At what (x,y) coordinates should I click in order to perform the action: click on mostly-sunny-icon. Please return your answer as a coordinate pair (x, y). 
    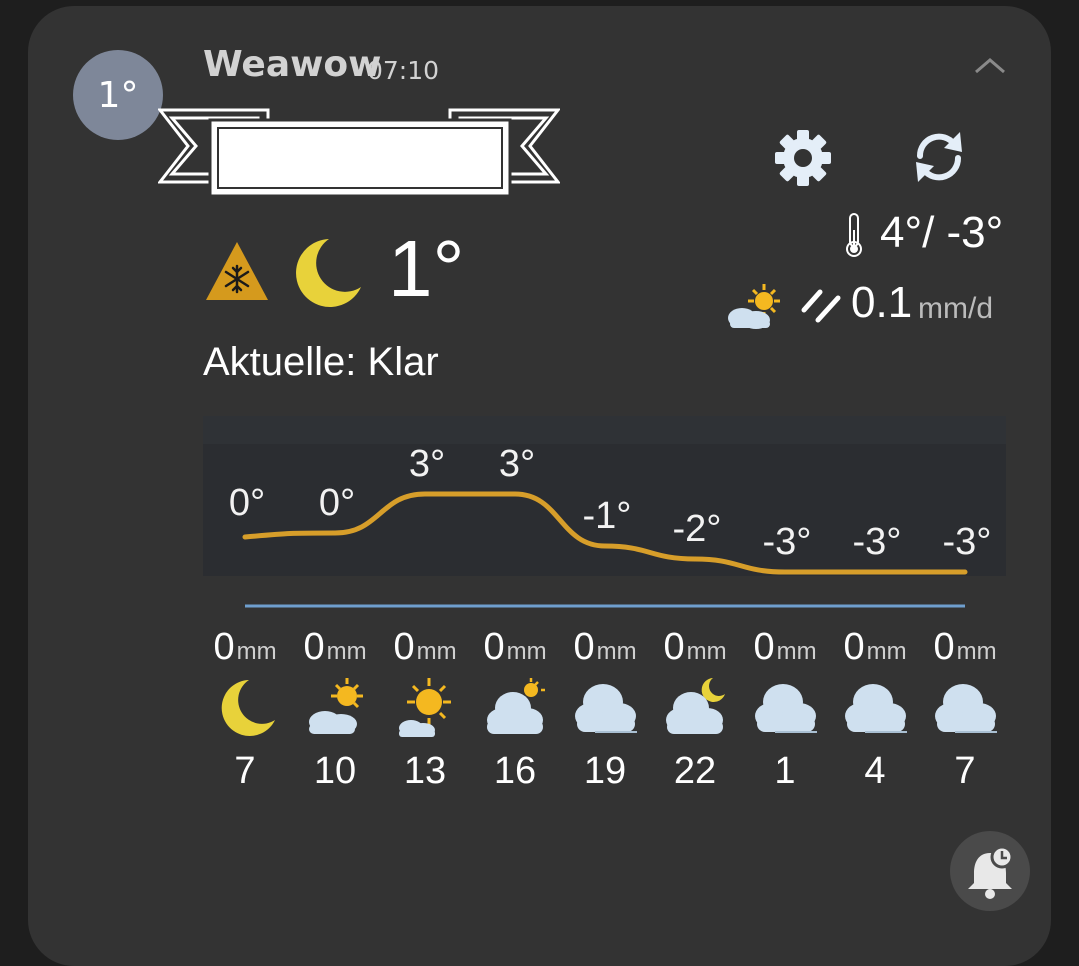
    Looking at the image, I should click on (425, 707).